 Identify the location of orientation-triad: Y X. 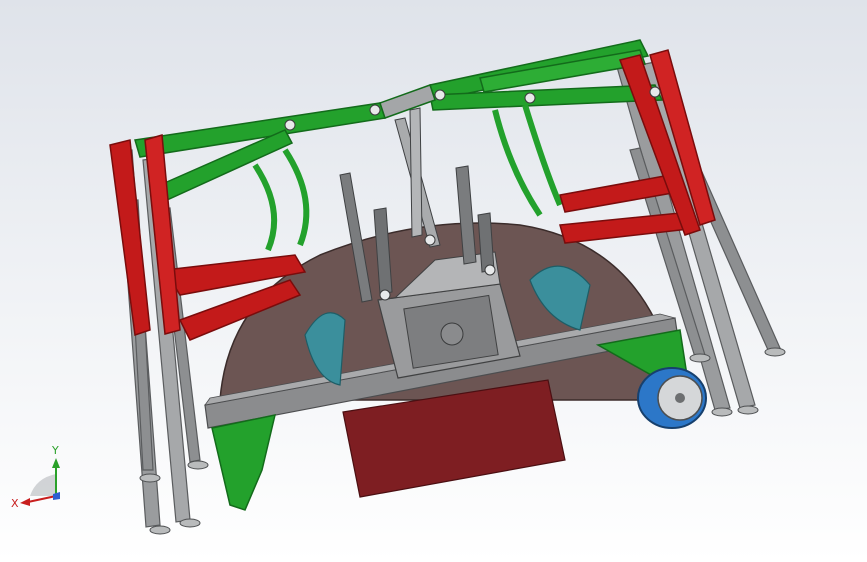
(43, 474).